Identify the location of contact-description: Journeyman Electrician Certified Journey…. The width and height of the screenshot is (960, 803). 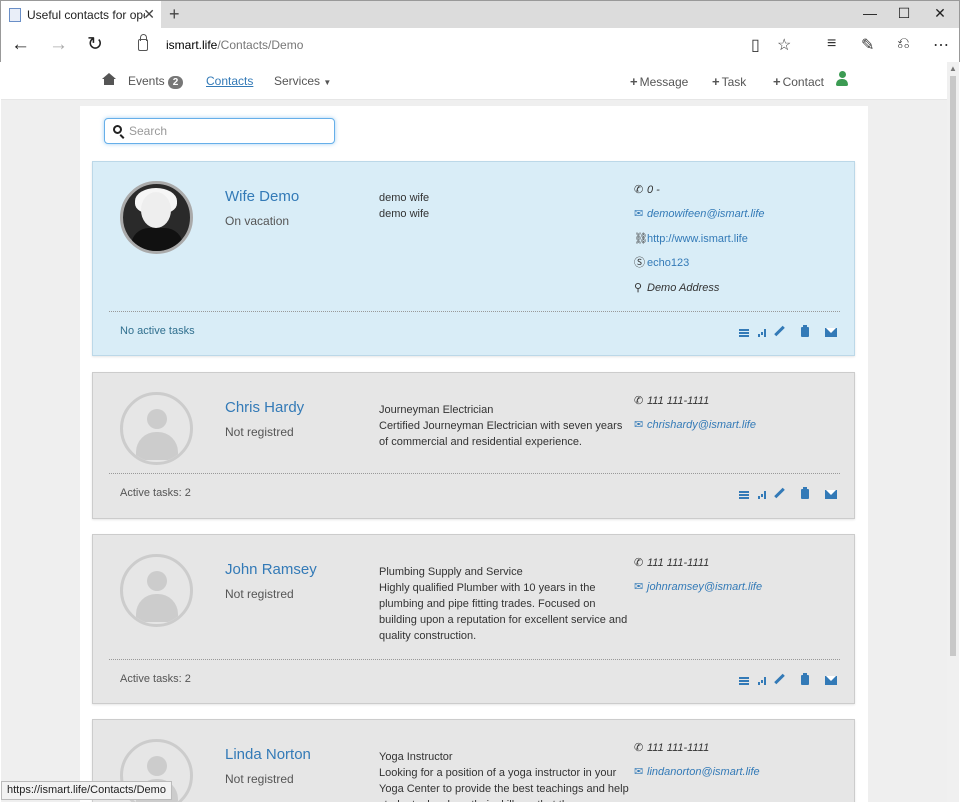
(504, 426).